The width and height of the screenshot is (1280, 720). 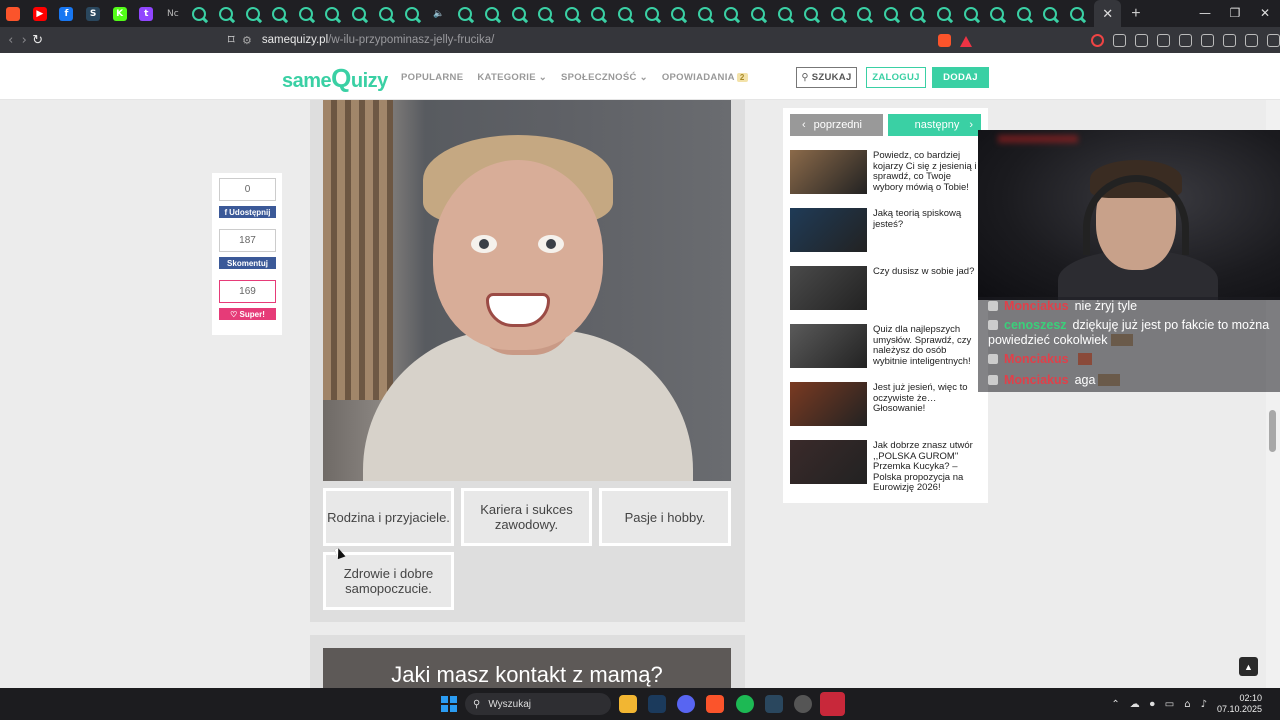 What do you see at coordinates (803, 704) in the screenshot?
I see `obs-icon` at bounding box center [803, 704].